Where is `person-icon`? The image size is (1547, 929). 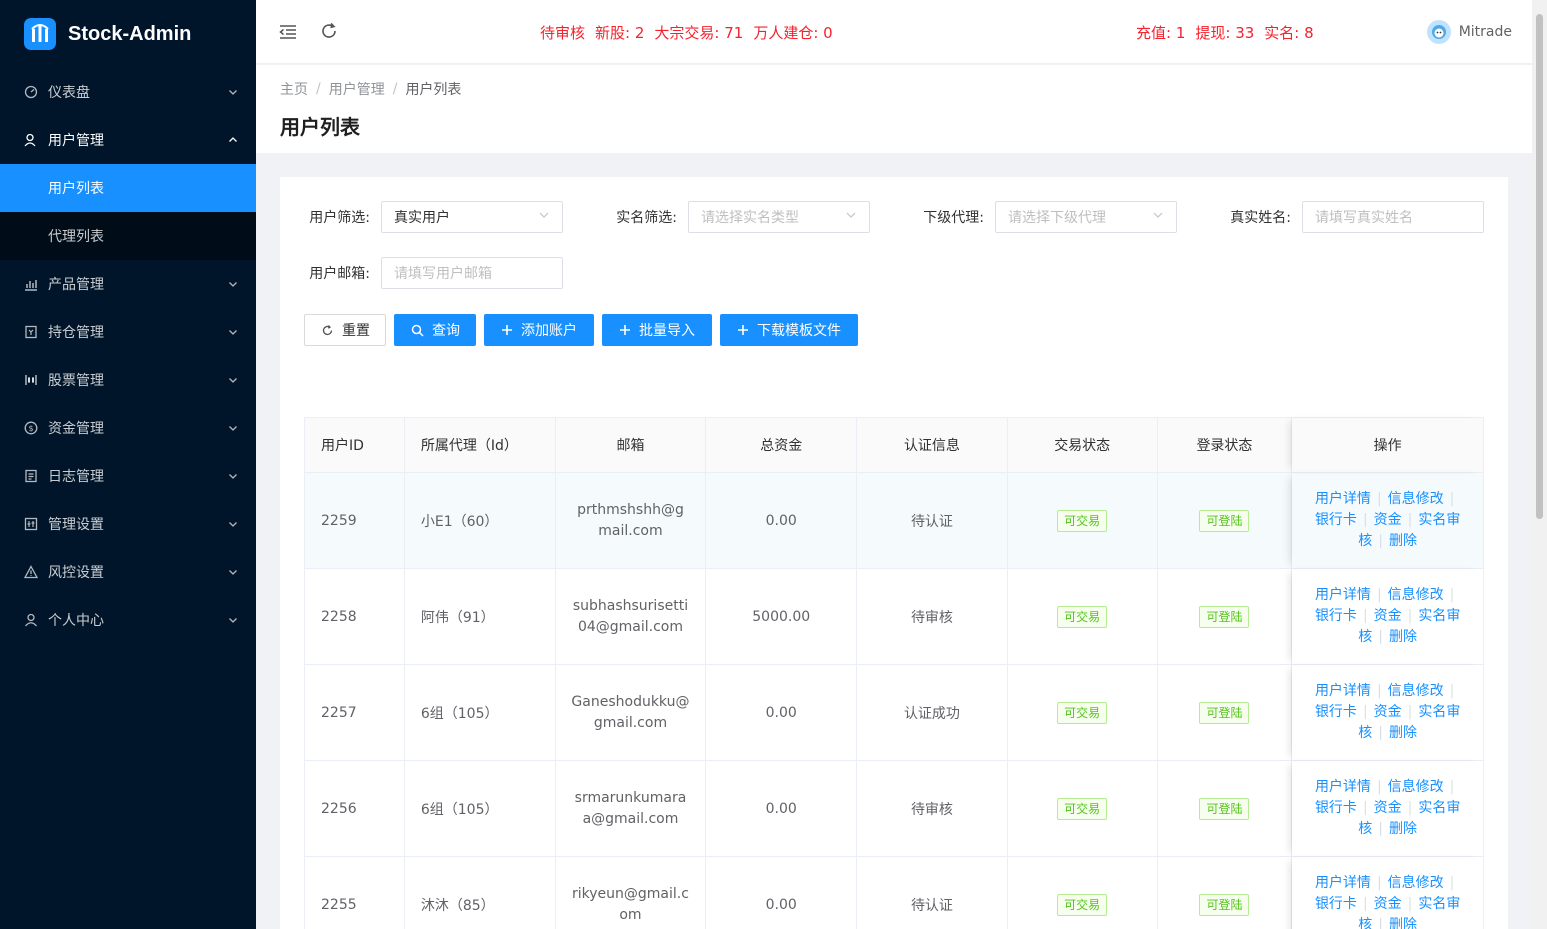
person-icon is located at coordinates (31, 620).